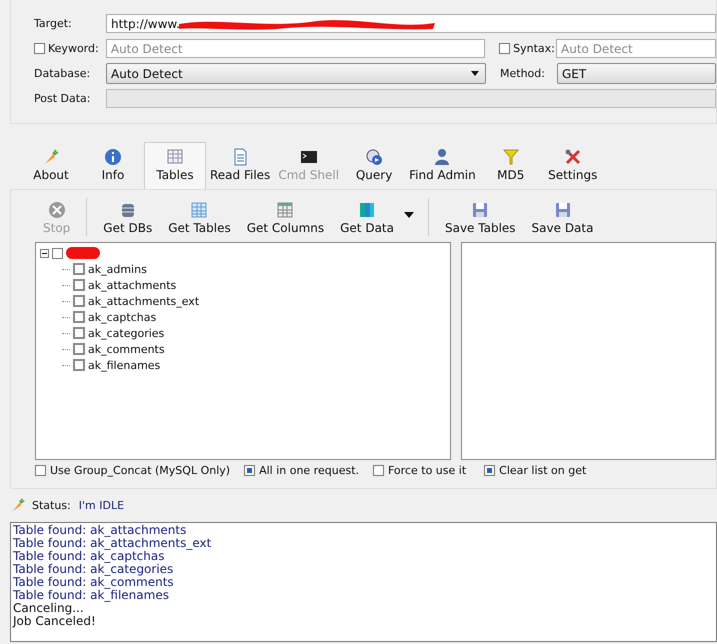  I want to click on dropdown-arrow-icon, so click(409, 215).